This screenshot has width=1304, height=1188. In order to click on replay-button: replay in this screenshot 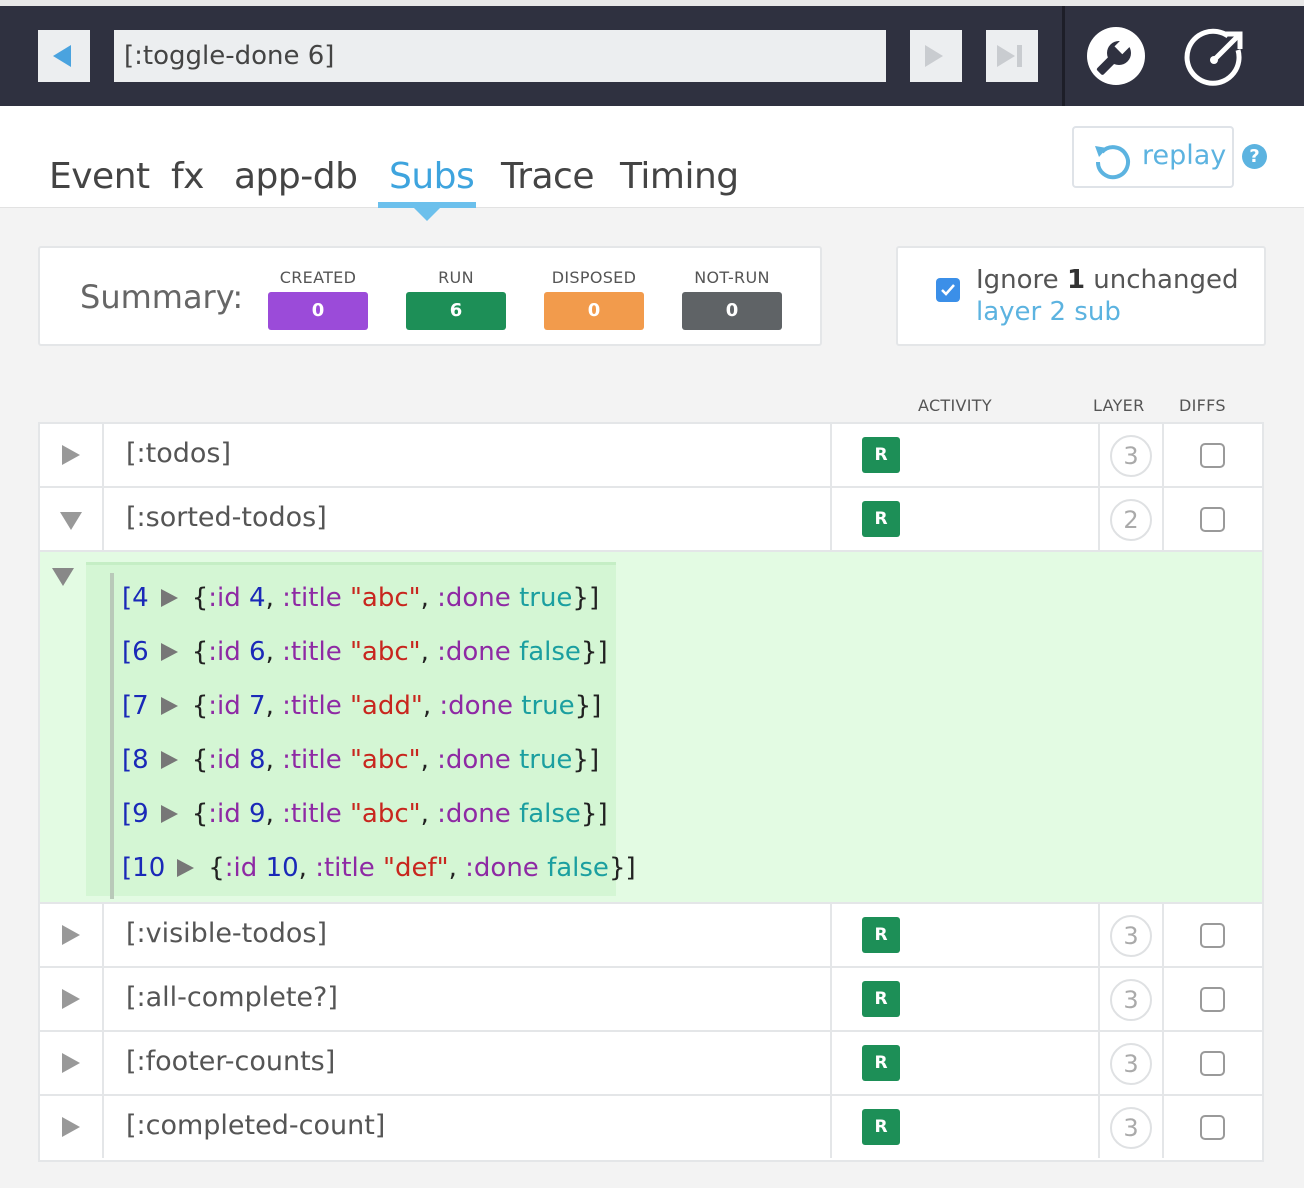, I will do `click(1153, 157)`.